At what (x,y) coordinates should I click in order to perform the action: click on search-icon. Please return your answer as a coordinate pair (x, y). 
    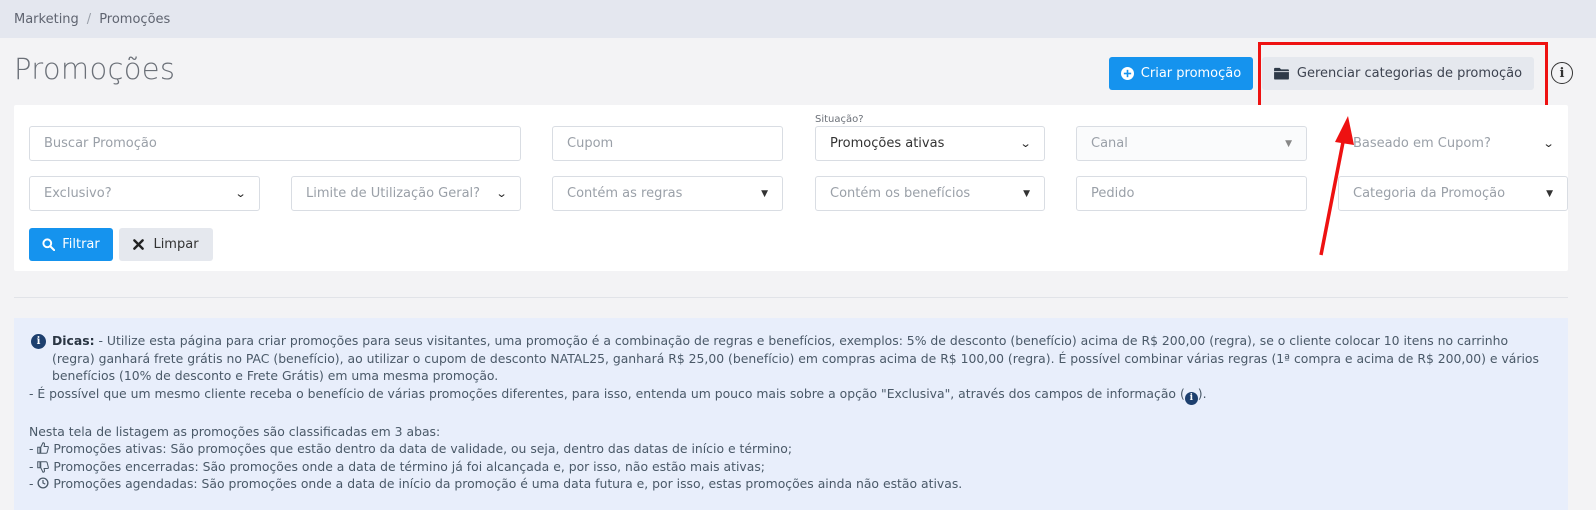
    Looking at the image, I should click on (49, 244).